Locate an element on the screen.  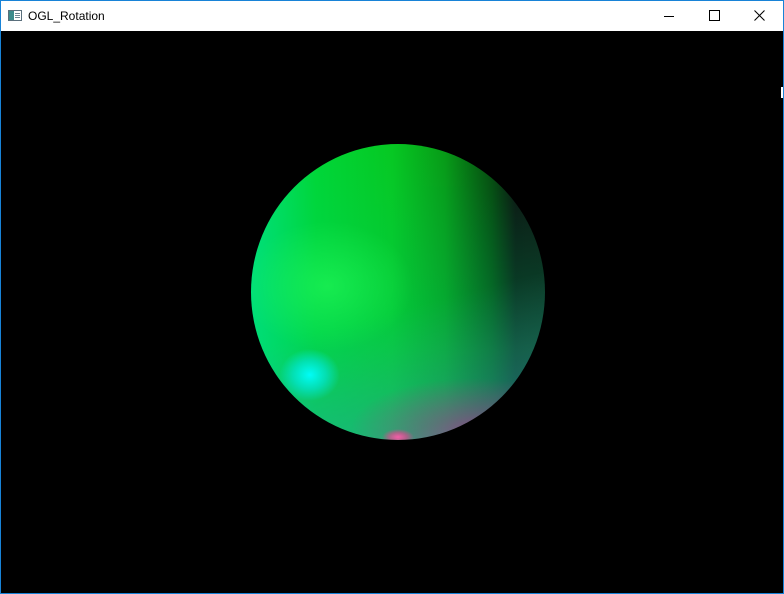
window-title: OGL_Rotation is located at coordinates (66, 16).